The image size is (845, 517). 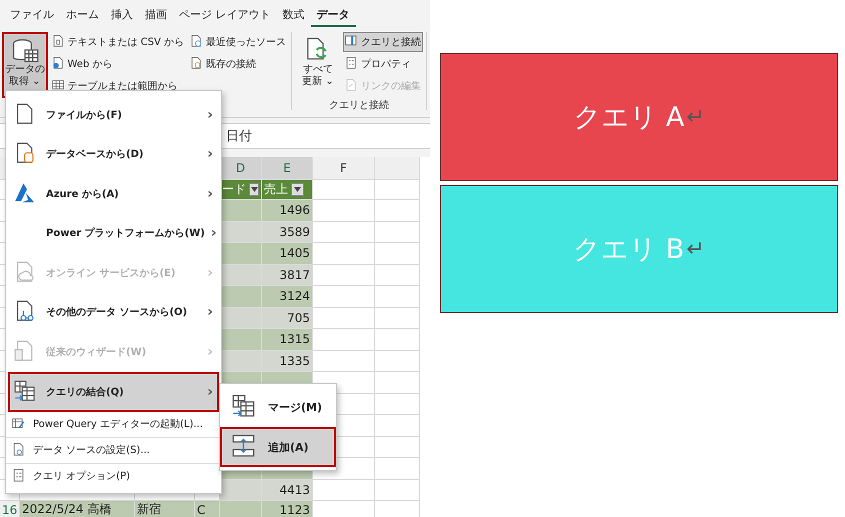 What do you see at coordinates (287, 253) in the screenshot?
I see `table-cell: 1405` at bounding box center [287, 253].